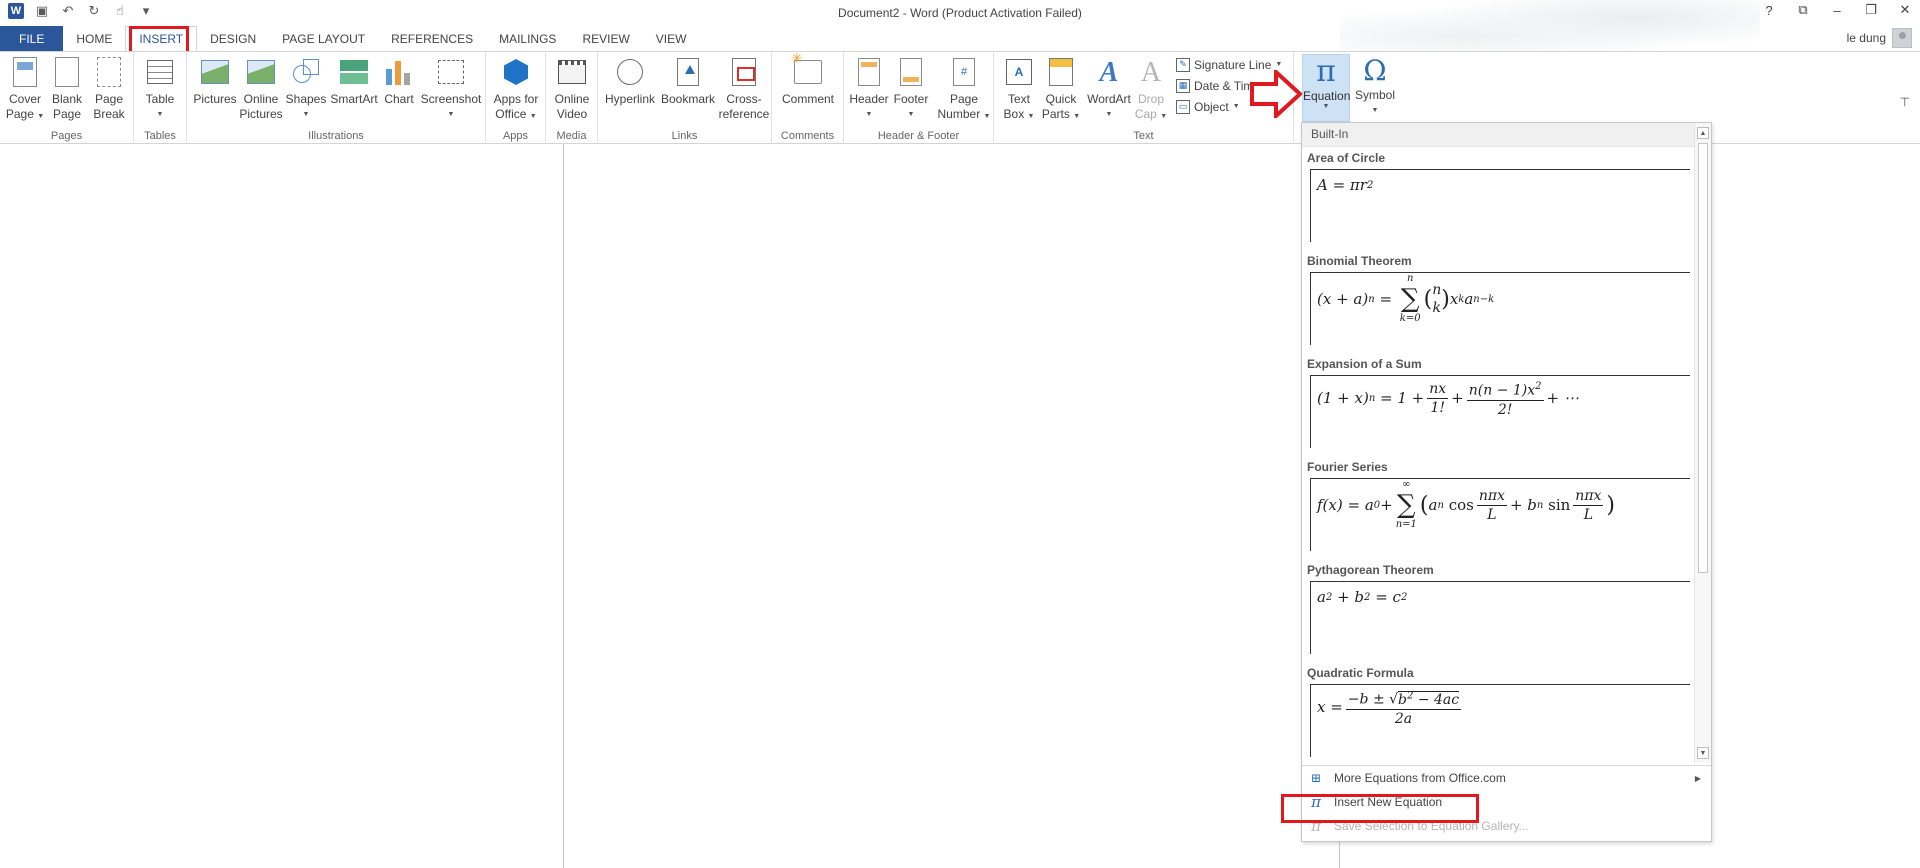  I want to click on tab-references: REFERENCES, so click(432, 38).